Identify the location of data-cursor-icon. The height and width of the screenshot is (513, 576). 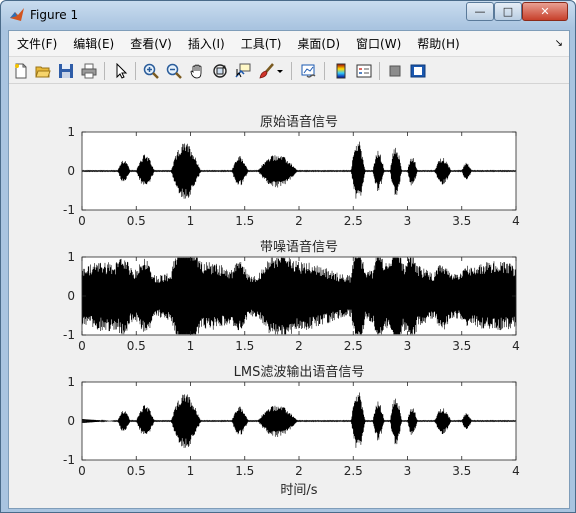
(243, 71).